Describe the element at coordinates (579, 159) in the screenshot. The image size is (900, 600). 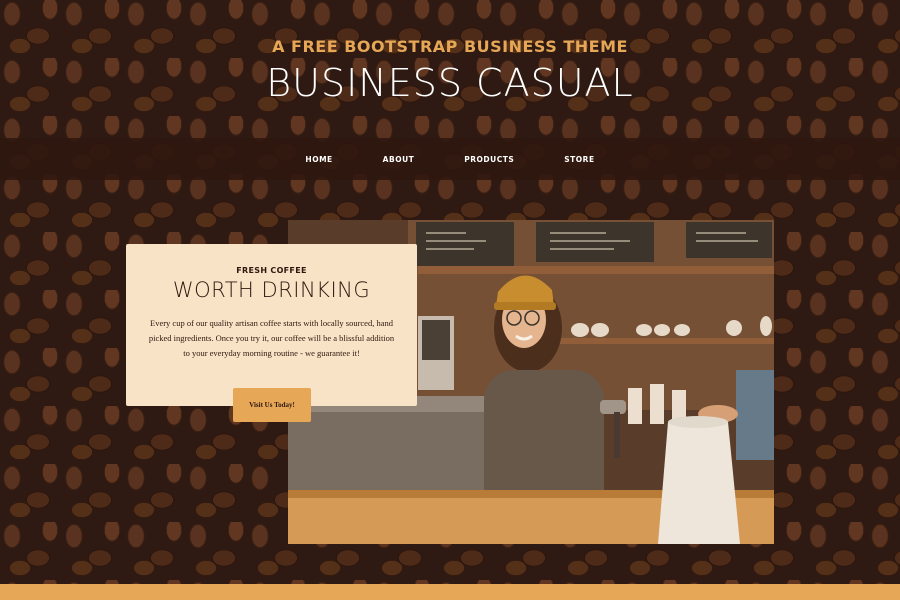
I see `nav-link-store: STORE` at that location.